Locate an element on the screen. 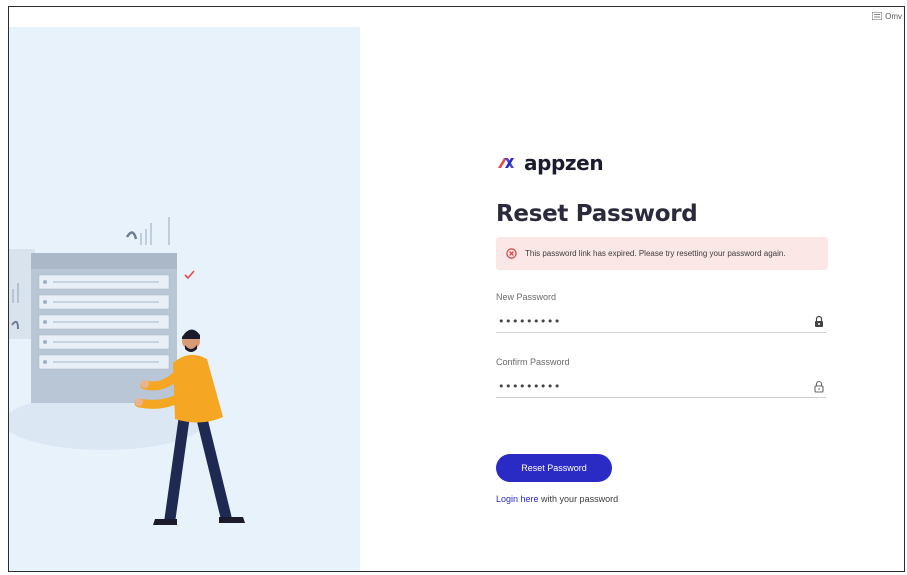  top-bar: Omv is located at coordinates (456, 16).